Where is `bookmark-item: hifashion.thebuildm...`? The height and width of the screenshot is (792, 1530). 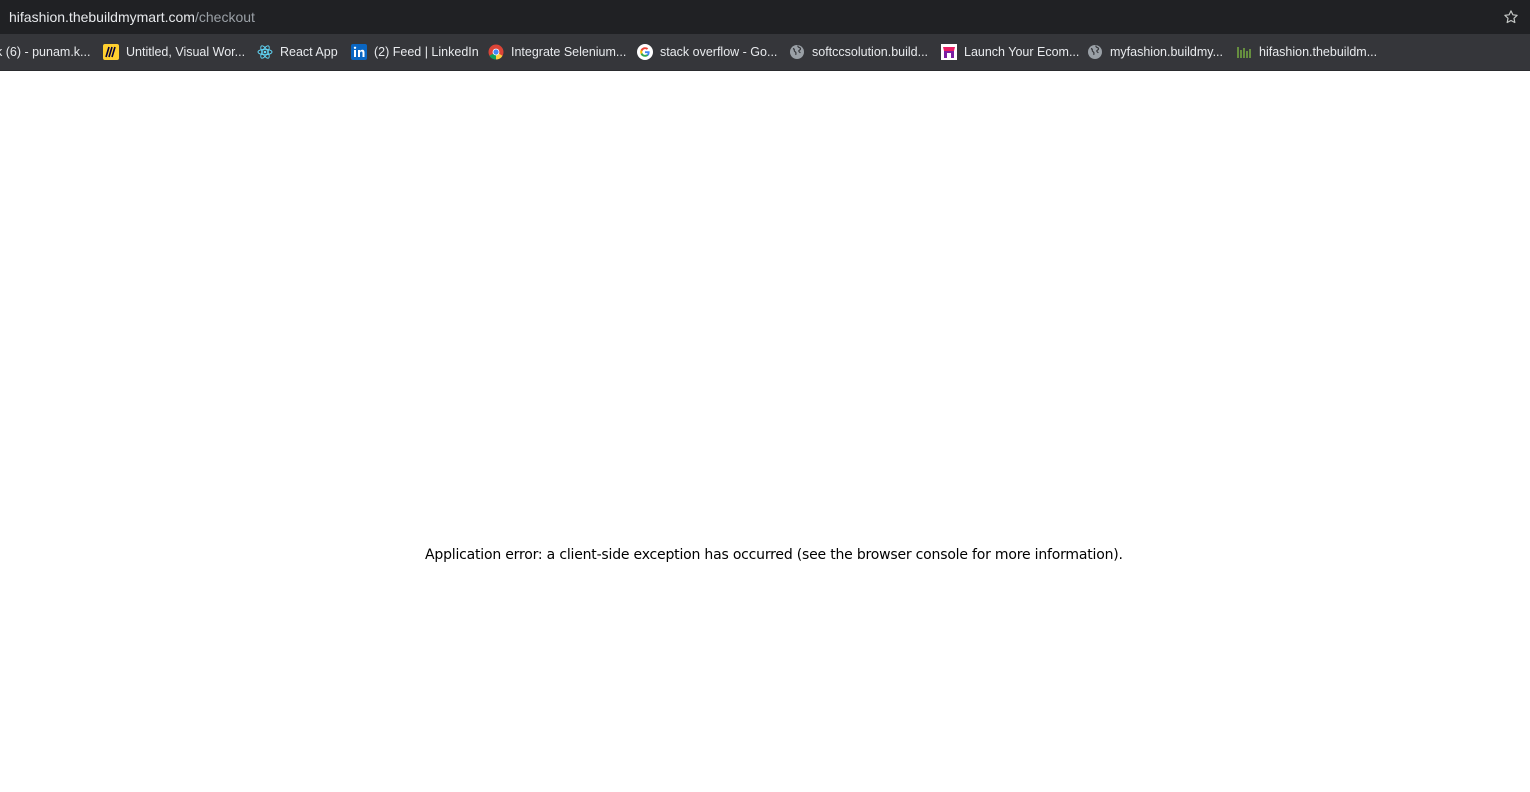
bookmark-item: hifashion.thebuildm... is located at coordinates (1306, 52).